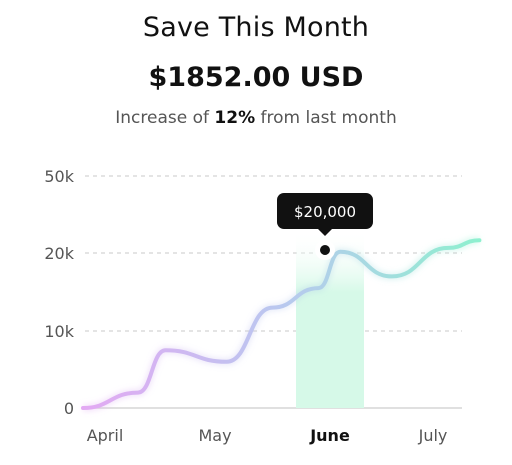 The width and height of the screenshot is (512, 465). I want to click on y-tick-label: 0, so click(69, 408).